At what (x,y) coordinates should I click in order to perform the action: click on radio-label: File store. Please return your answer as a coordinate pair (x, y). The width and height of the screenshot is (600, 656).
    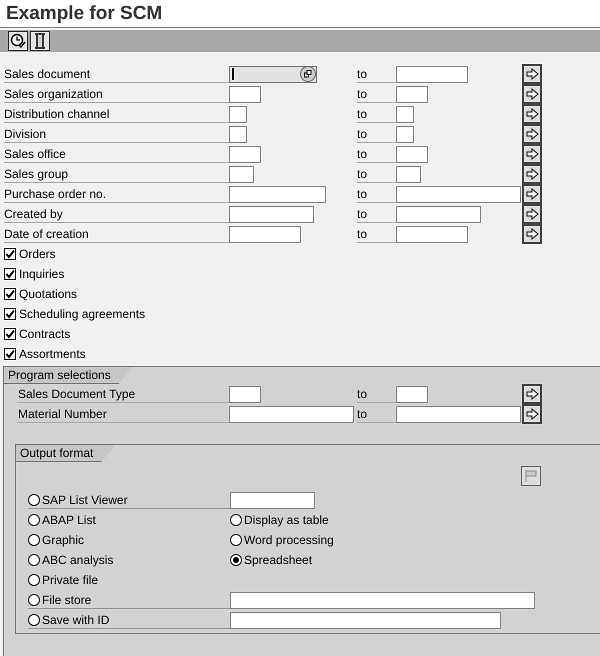
    Looking at the image, I should click on (67, 599).